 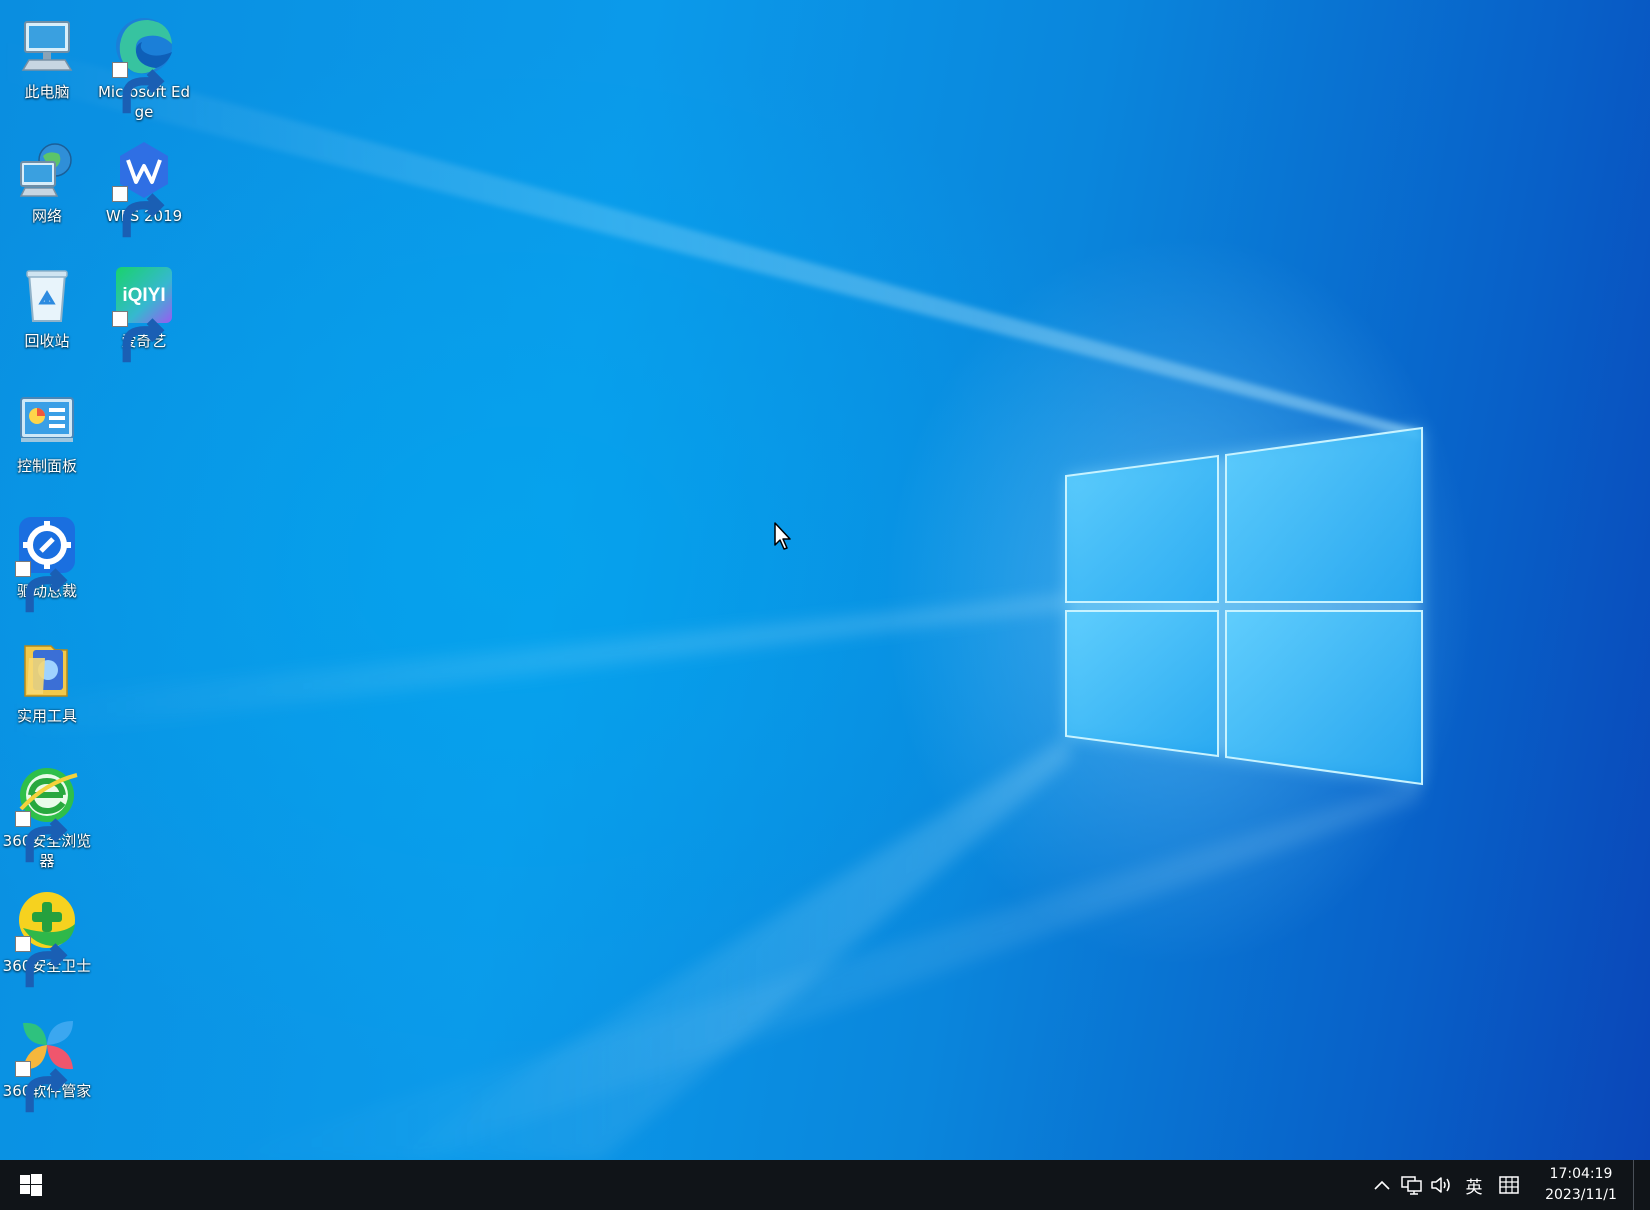 I want to click on volume-button, so click(x=1442, y=1185).